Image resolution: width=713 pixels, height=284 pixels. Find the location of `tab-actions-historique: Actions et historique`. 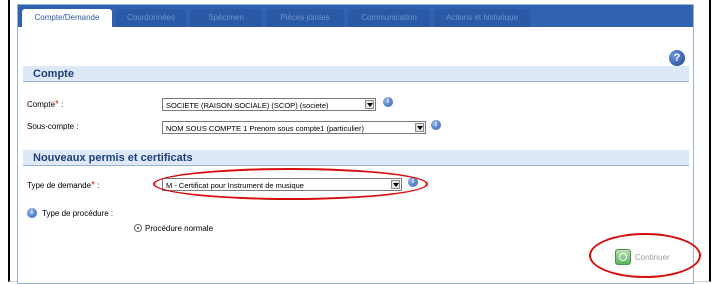

tab-actions-historique: Actions et historique is located at coordinates (482, 18).